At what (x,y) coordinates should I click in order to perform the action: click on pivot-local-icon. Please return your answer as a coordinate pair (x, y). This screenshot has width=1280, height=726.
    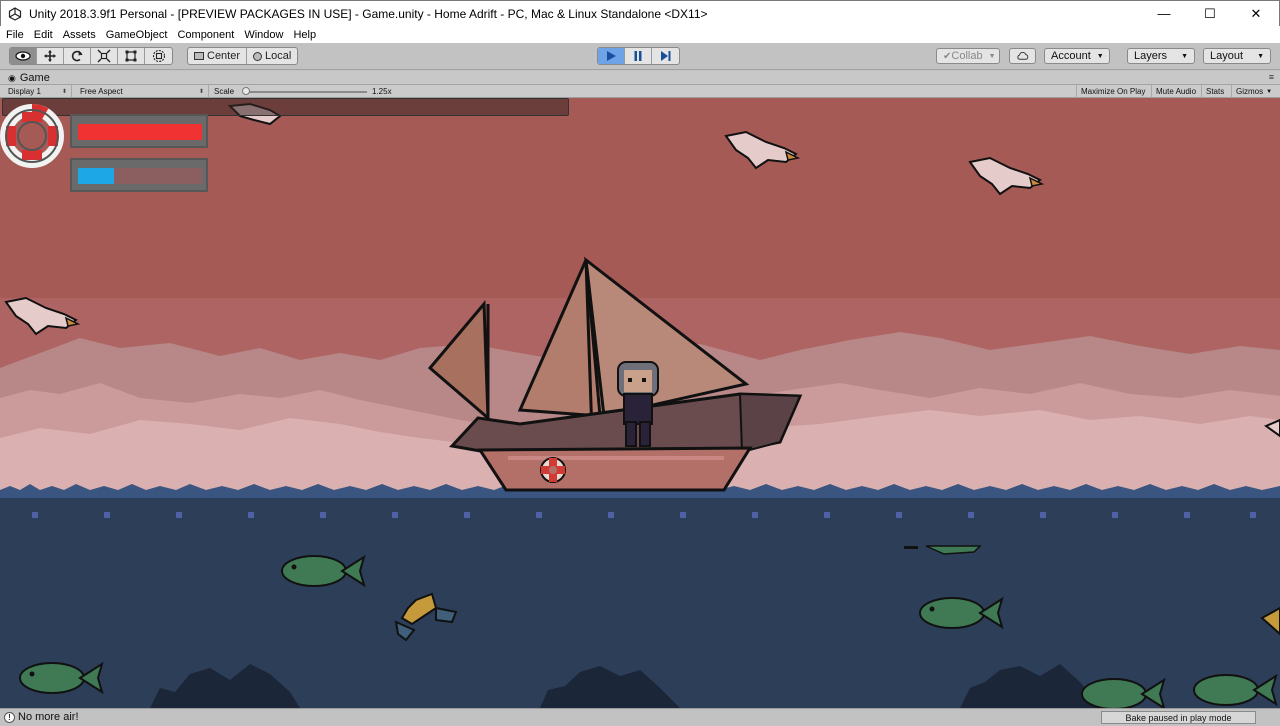
    Looking at the image, I should click on (258, 56).